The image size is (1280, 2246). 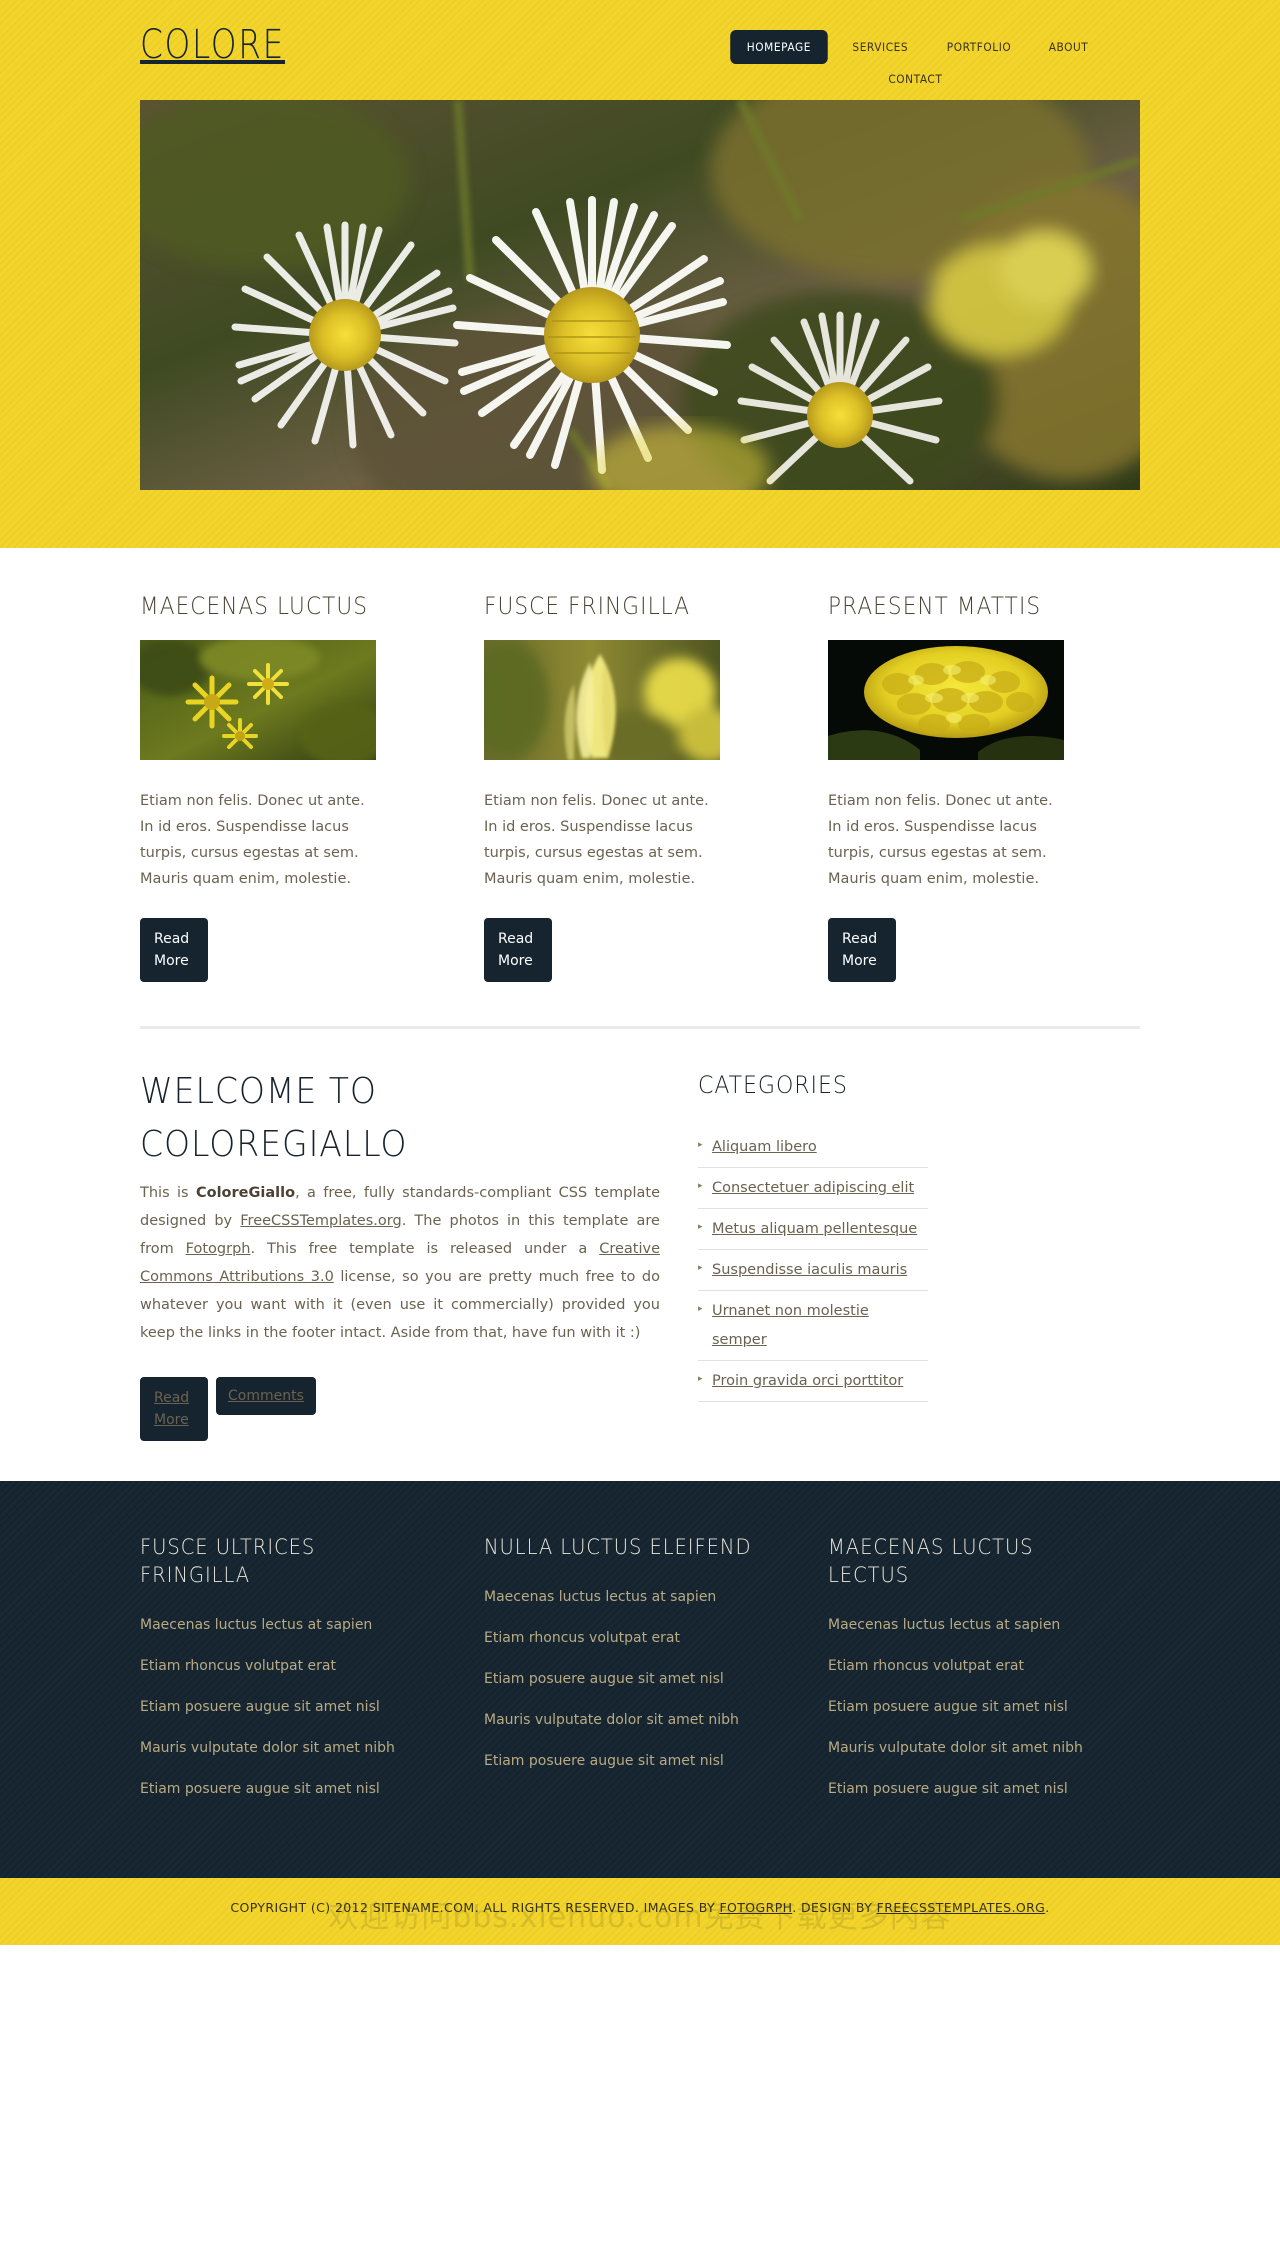 What do you see at coordinates (267, 1748) in the screenshot?
I see `footer-link-1-4: Mauris vulputate dolor sit amet nibh` at bounding box center [267, 1748].